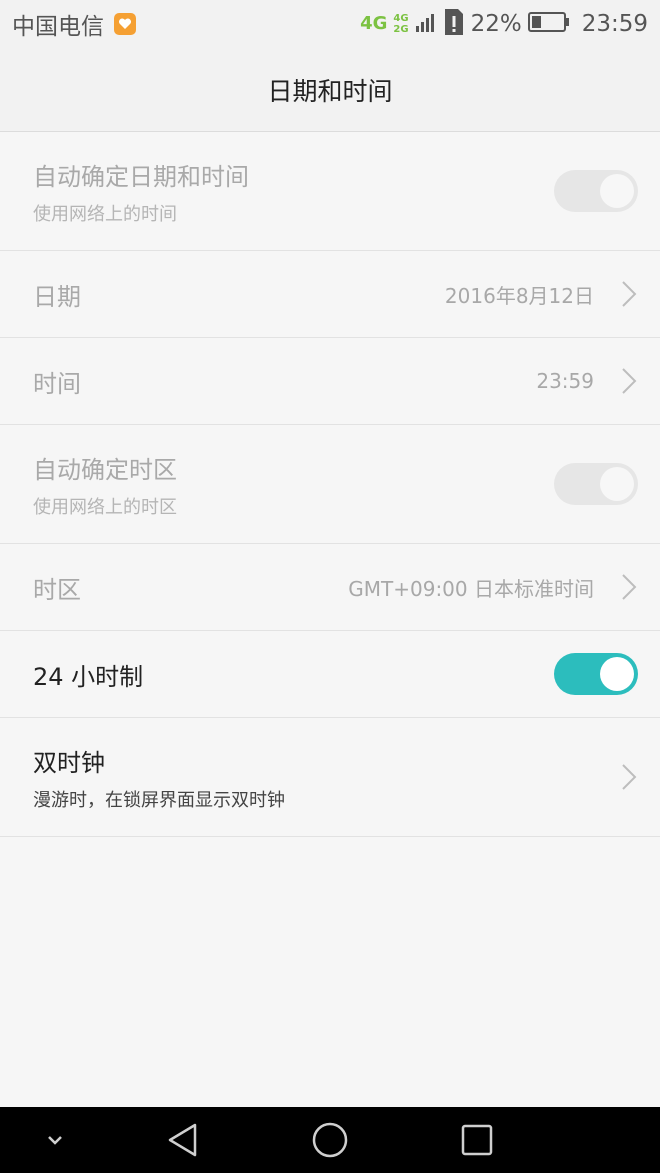  What do you see at coordinates (596, 484) in the screenshot?
I see `auto-timezone-toggle` at bounding box center [596, 484].